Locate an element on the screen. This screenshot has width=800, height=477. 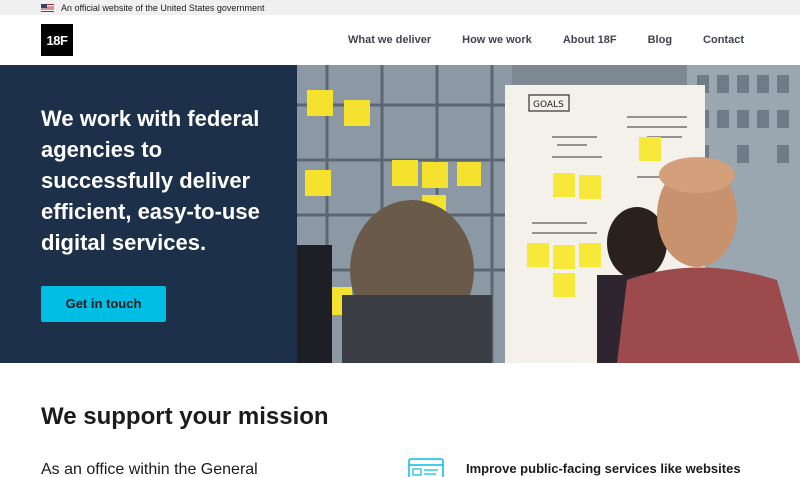
mission-title: We support your mission is located at coordinates (185, 416).